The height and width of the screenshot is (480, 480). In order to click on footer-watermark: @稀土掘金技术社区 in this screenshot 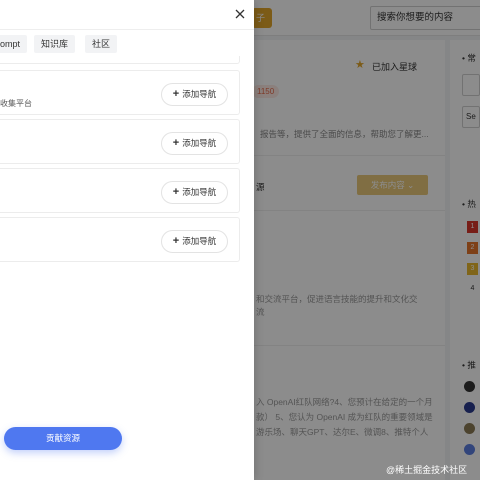, I will do `click(427, 470)`.